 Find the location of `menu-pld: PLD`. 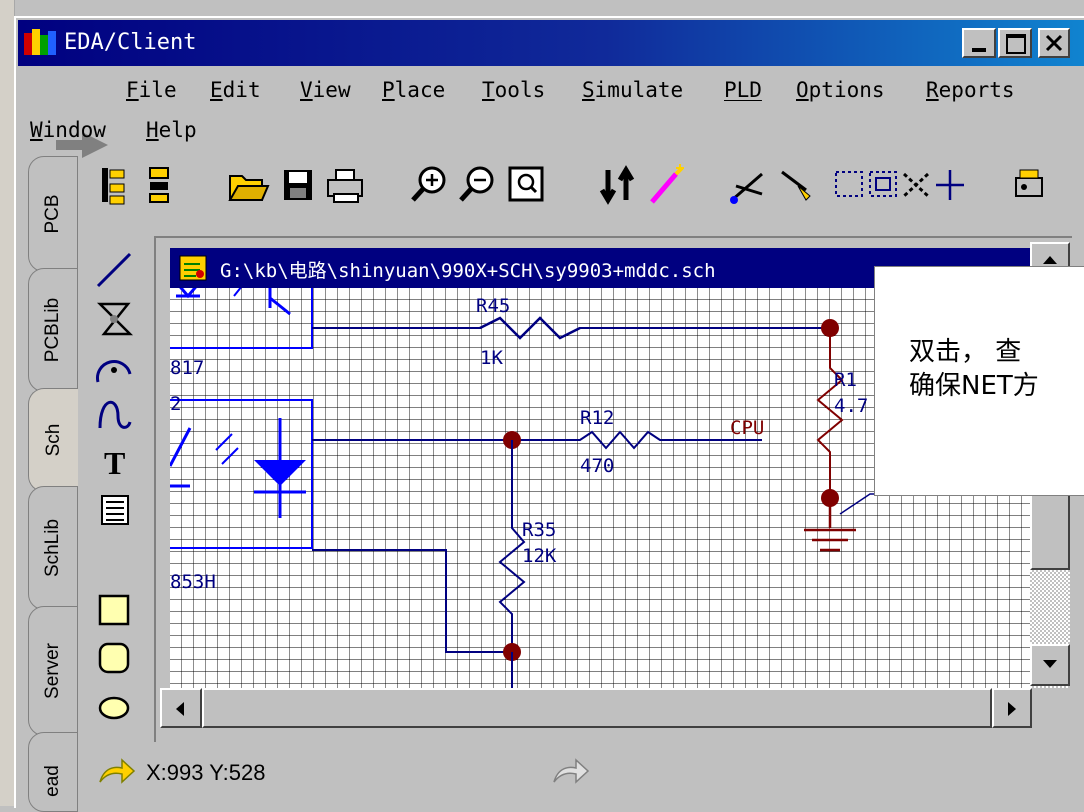

menu-pld: PLD is located at coordinates (743, 90).